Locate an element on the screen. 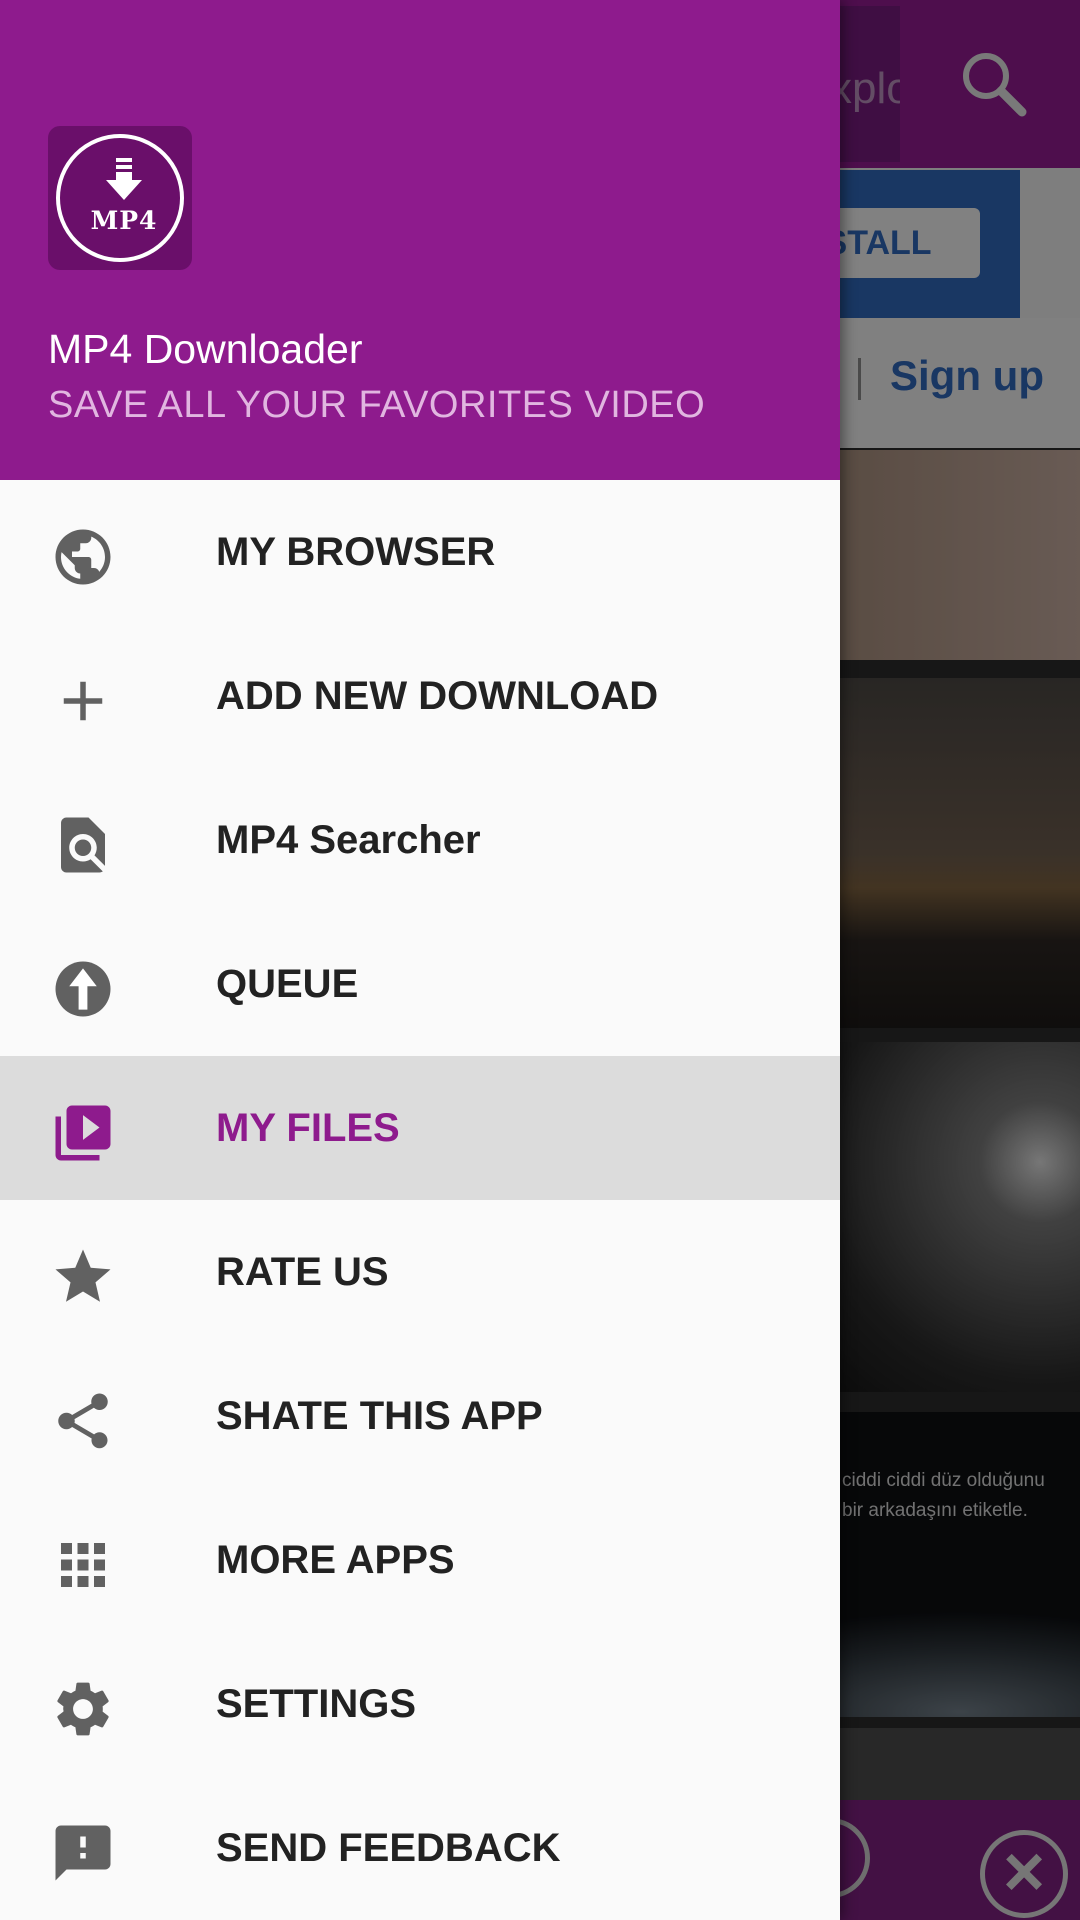 The width and height of the screenshot is (1080, 1920). globe-icon is located at coordinates (83, 557).